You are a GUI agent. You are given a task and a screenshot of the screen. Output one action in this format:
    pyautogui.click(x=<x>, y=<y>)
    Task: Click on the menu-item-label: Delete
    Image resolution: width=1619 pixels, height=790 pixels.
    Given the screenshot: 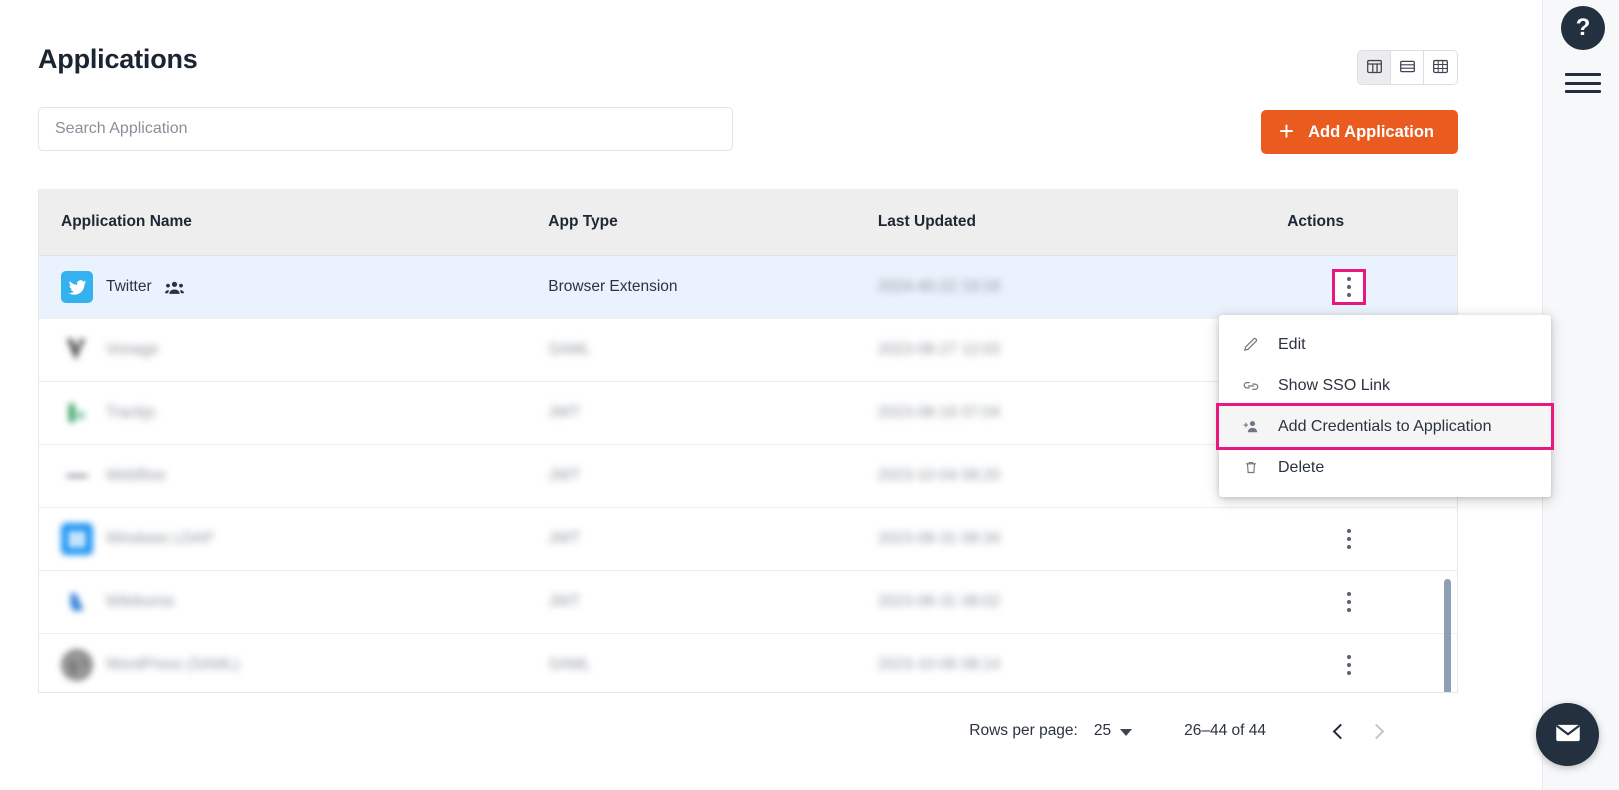 What is the action you would take?
    pyautogui.click(x=1301, y=467)
    